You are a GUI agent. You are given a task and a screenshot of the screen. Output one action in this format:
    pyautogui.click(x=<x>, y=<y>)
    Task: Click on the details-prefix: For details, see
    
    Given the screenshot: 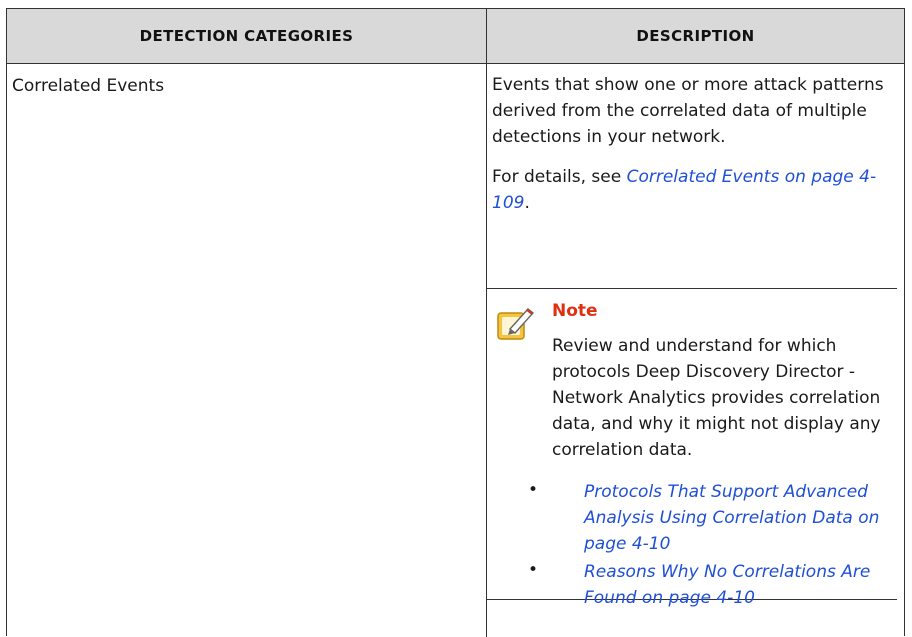 What is the action you would take?
    pyautogui.click(x=559, y=177)
    